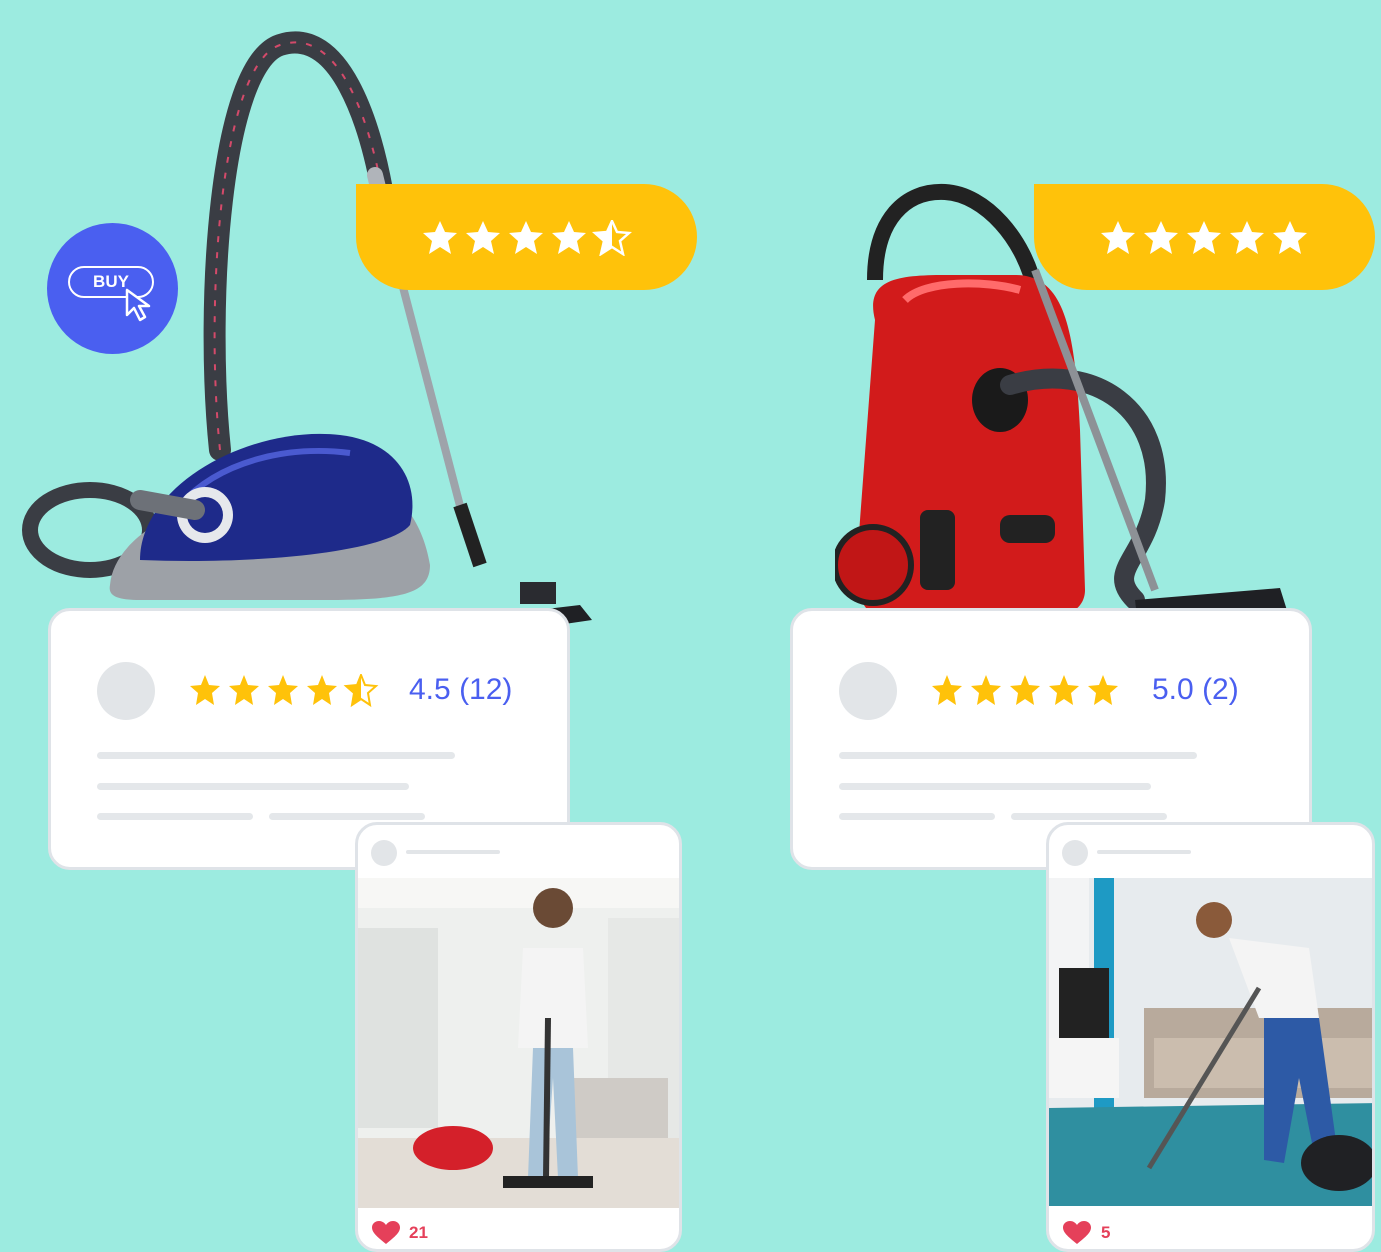 This screenshot has height=1252, width=1381. I want to click on rating-count: (2), so click(1220, 689).